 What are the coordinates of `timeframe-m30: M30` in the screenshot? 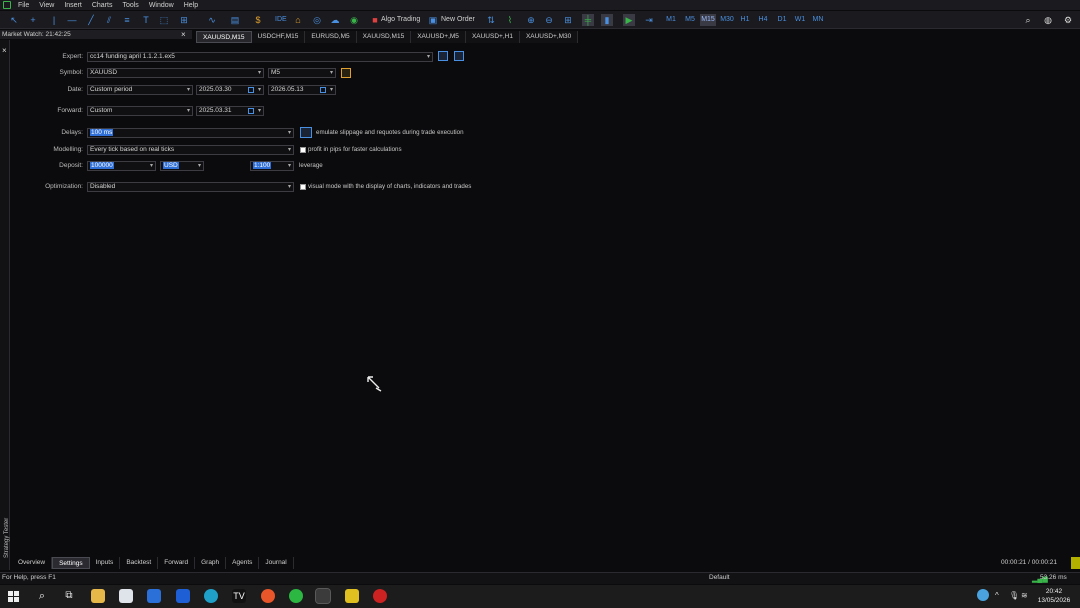 It's located at (727, 20).